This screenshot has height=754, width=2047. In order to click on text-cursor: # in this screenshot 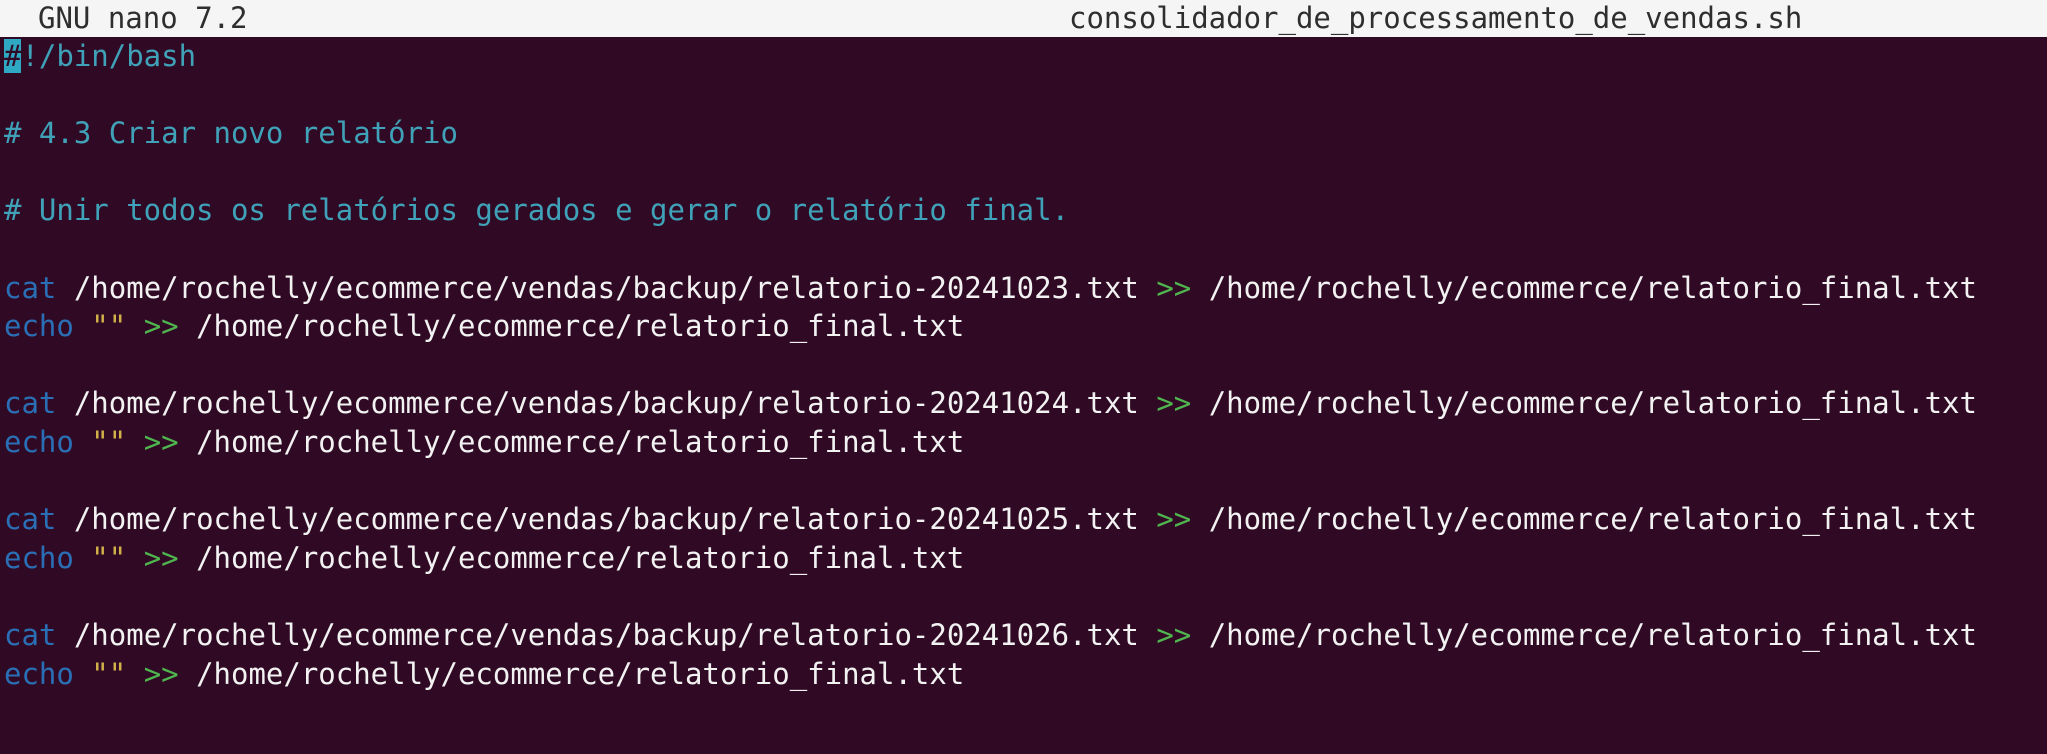, I will do `click(13, 56)`.